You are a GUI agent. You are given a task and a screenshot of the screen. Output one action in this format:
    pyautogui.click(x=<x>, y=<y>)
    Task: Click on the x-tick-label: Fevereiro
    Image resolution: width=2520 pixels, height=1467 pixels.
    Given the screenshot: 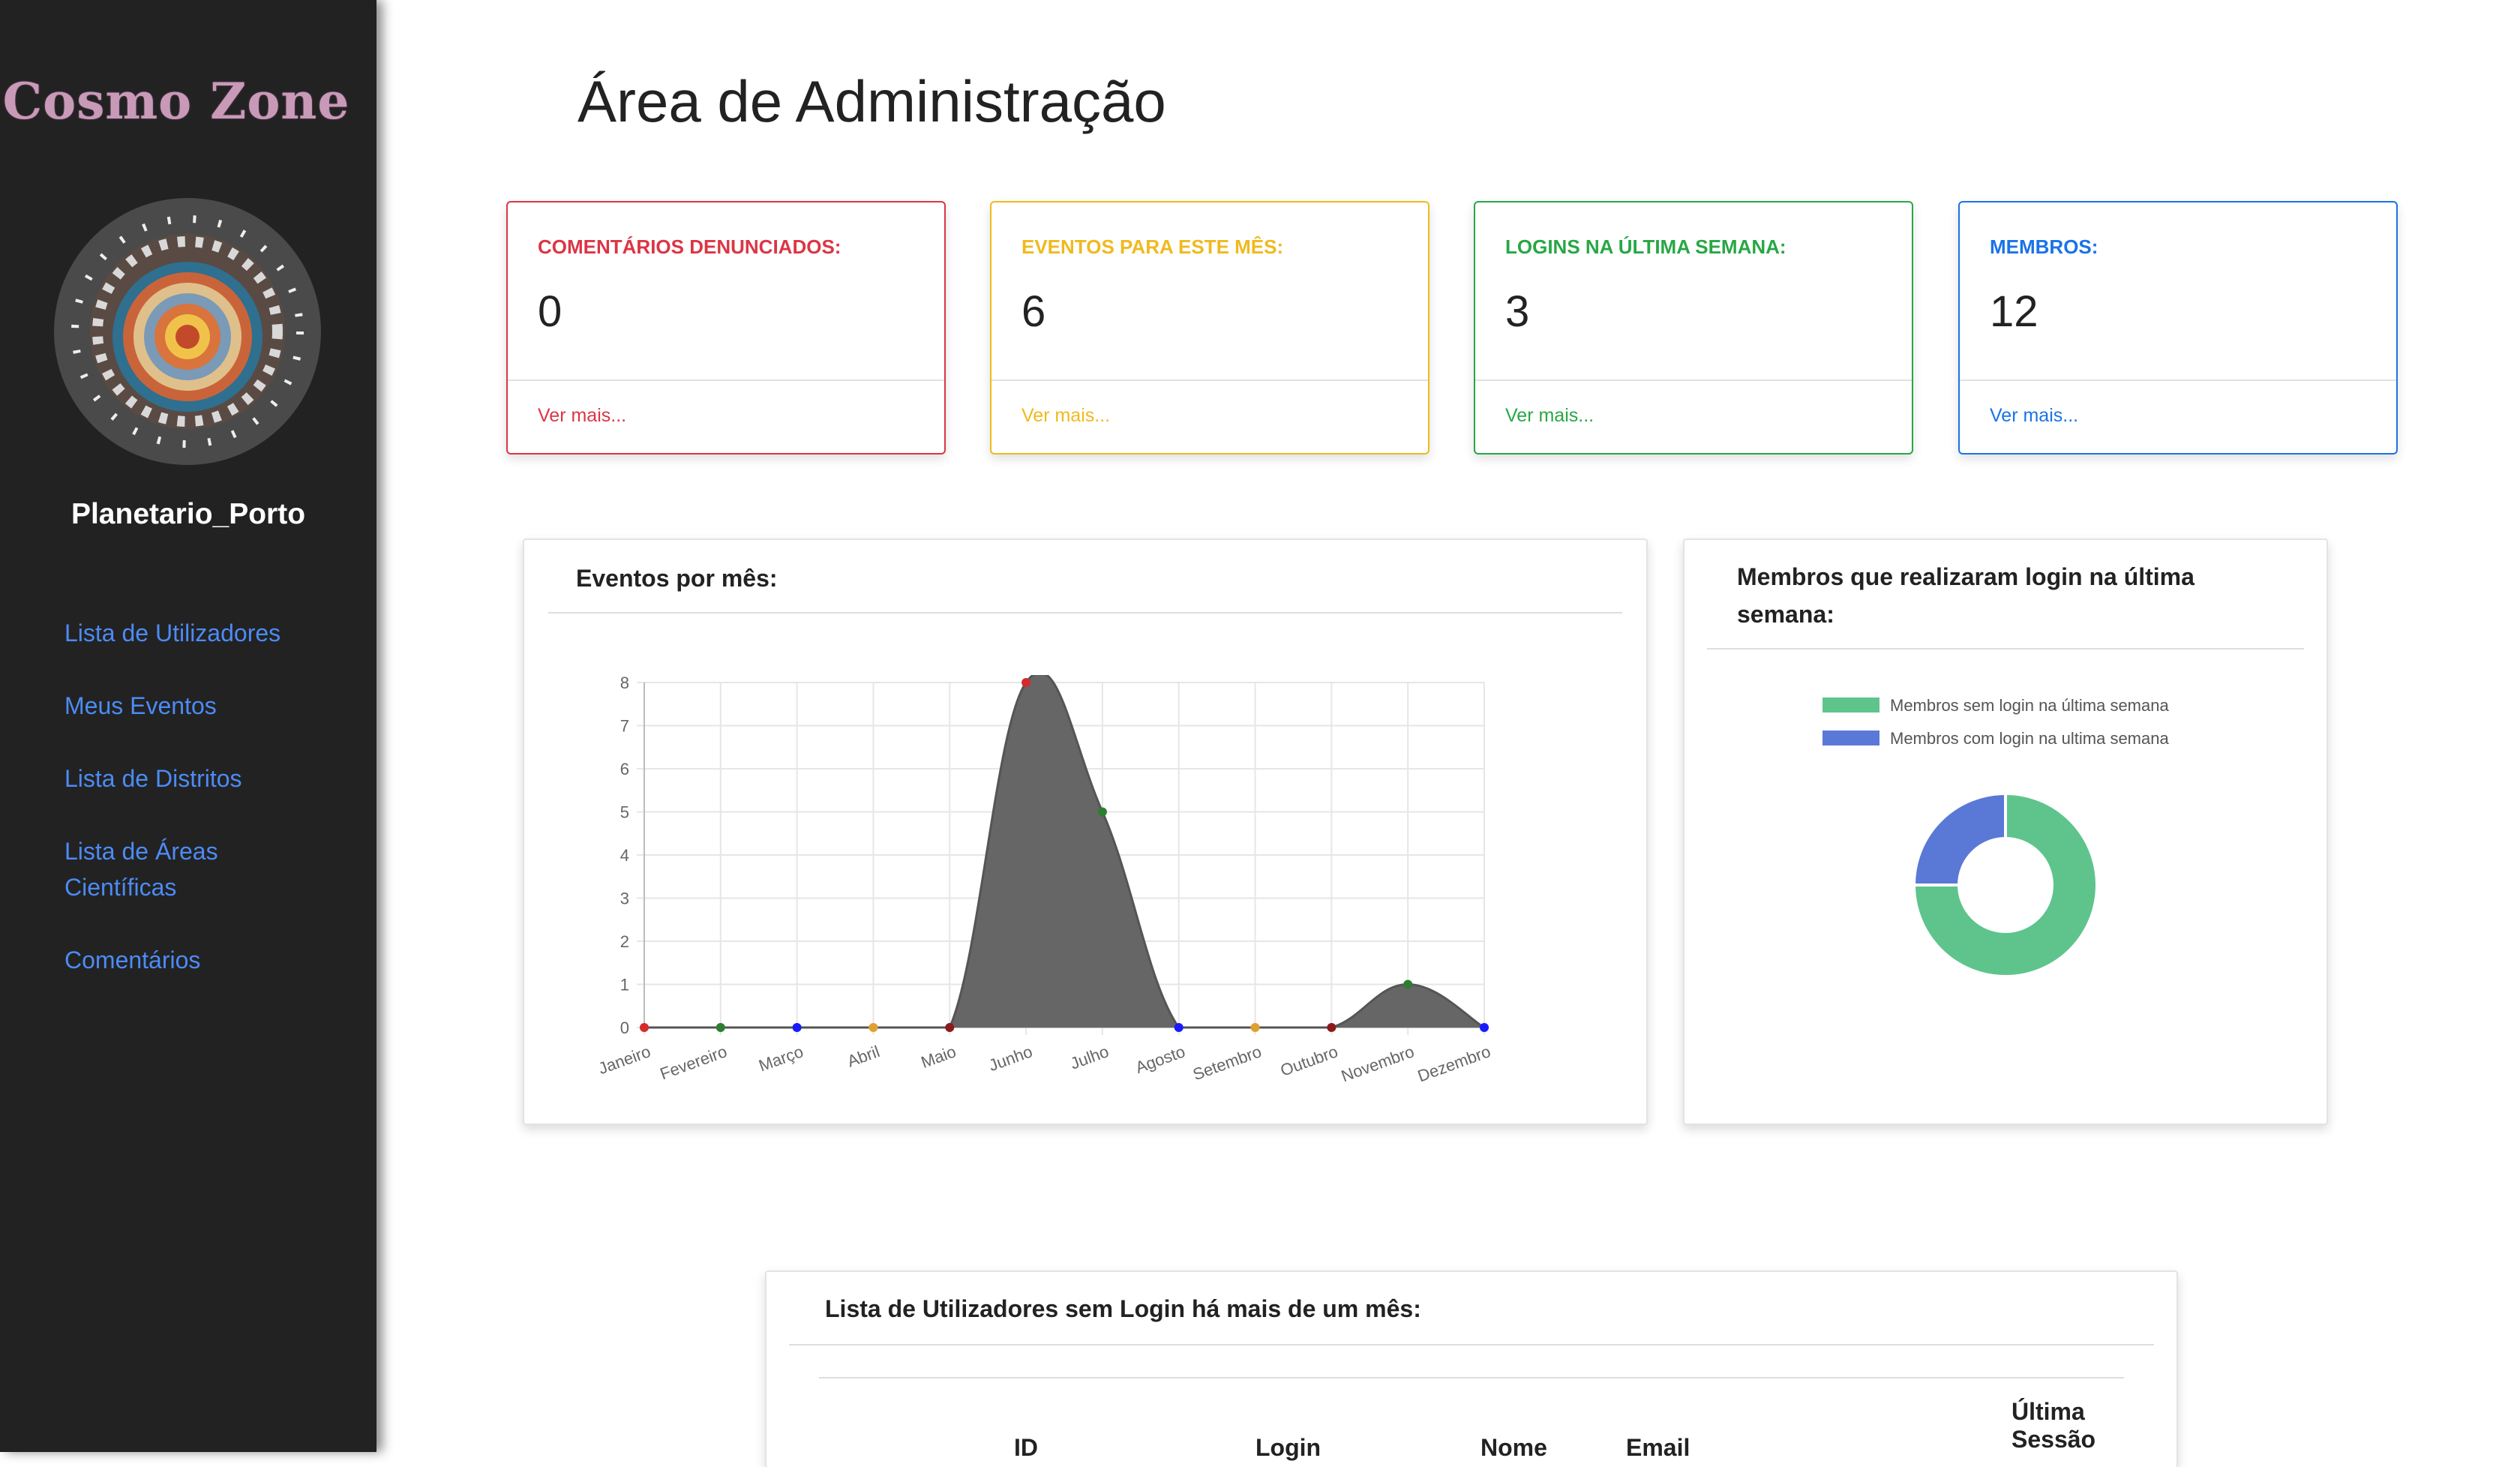 What is the action you would take?
    pyautogui.click(x=694, y=1062)
    